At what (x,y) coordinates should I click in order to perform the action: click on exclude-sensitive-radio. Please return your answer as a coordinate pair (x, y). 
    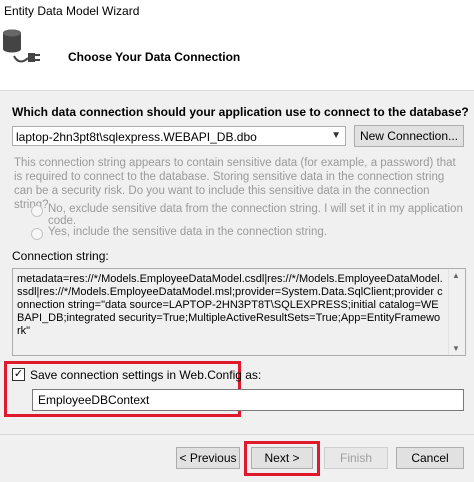
    Looking at the image, I should click on (37, 211).